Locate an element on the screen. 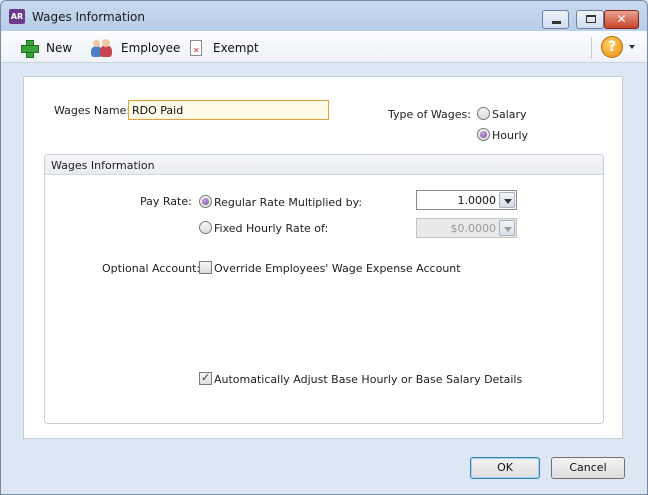  title-bar: AR Wages Information ✕ is located at coordinates (324, 16).